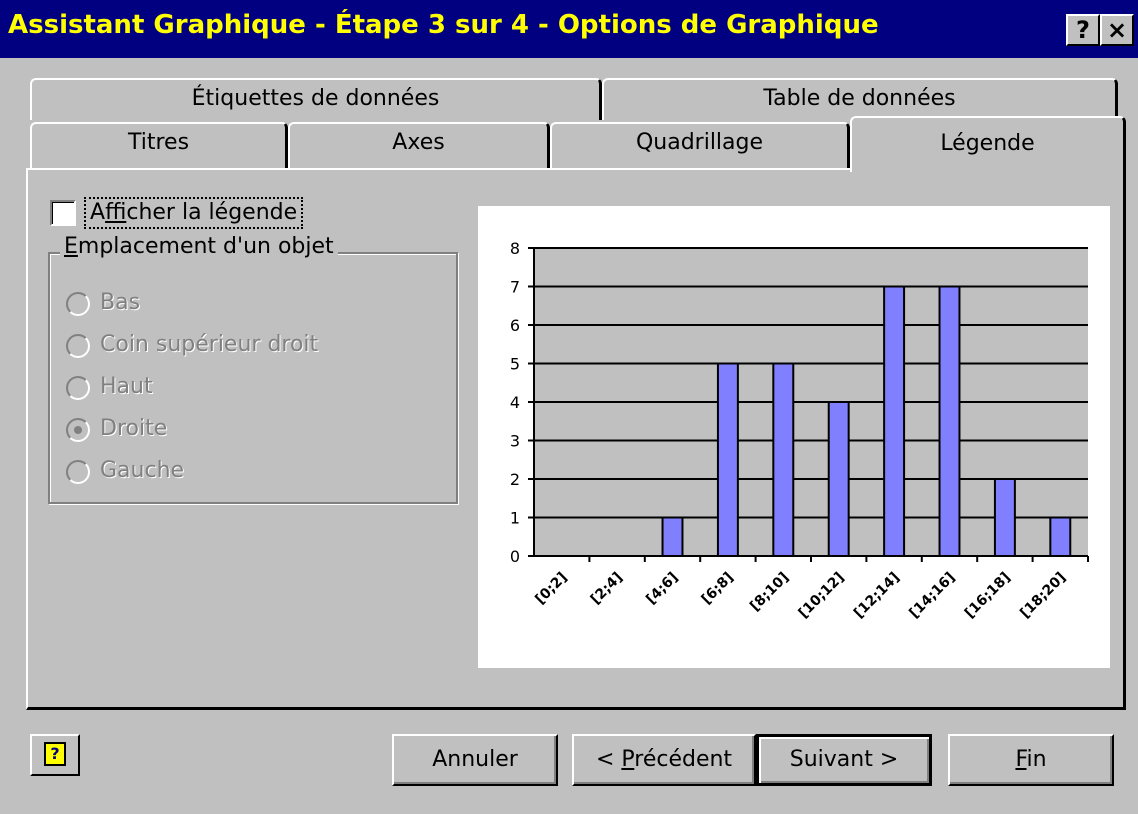 The height and width of the screenshot is (814, 1138). I want to click on y-tick-label: 4, so click(515, 402).